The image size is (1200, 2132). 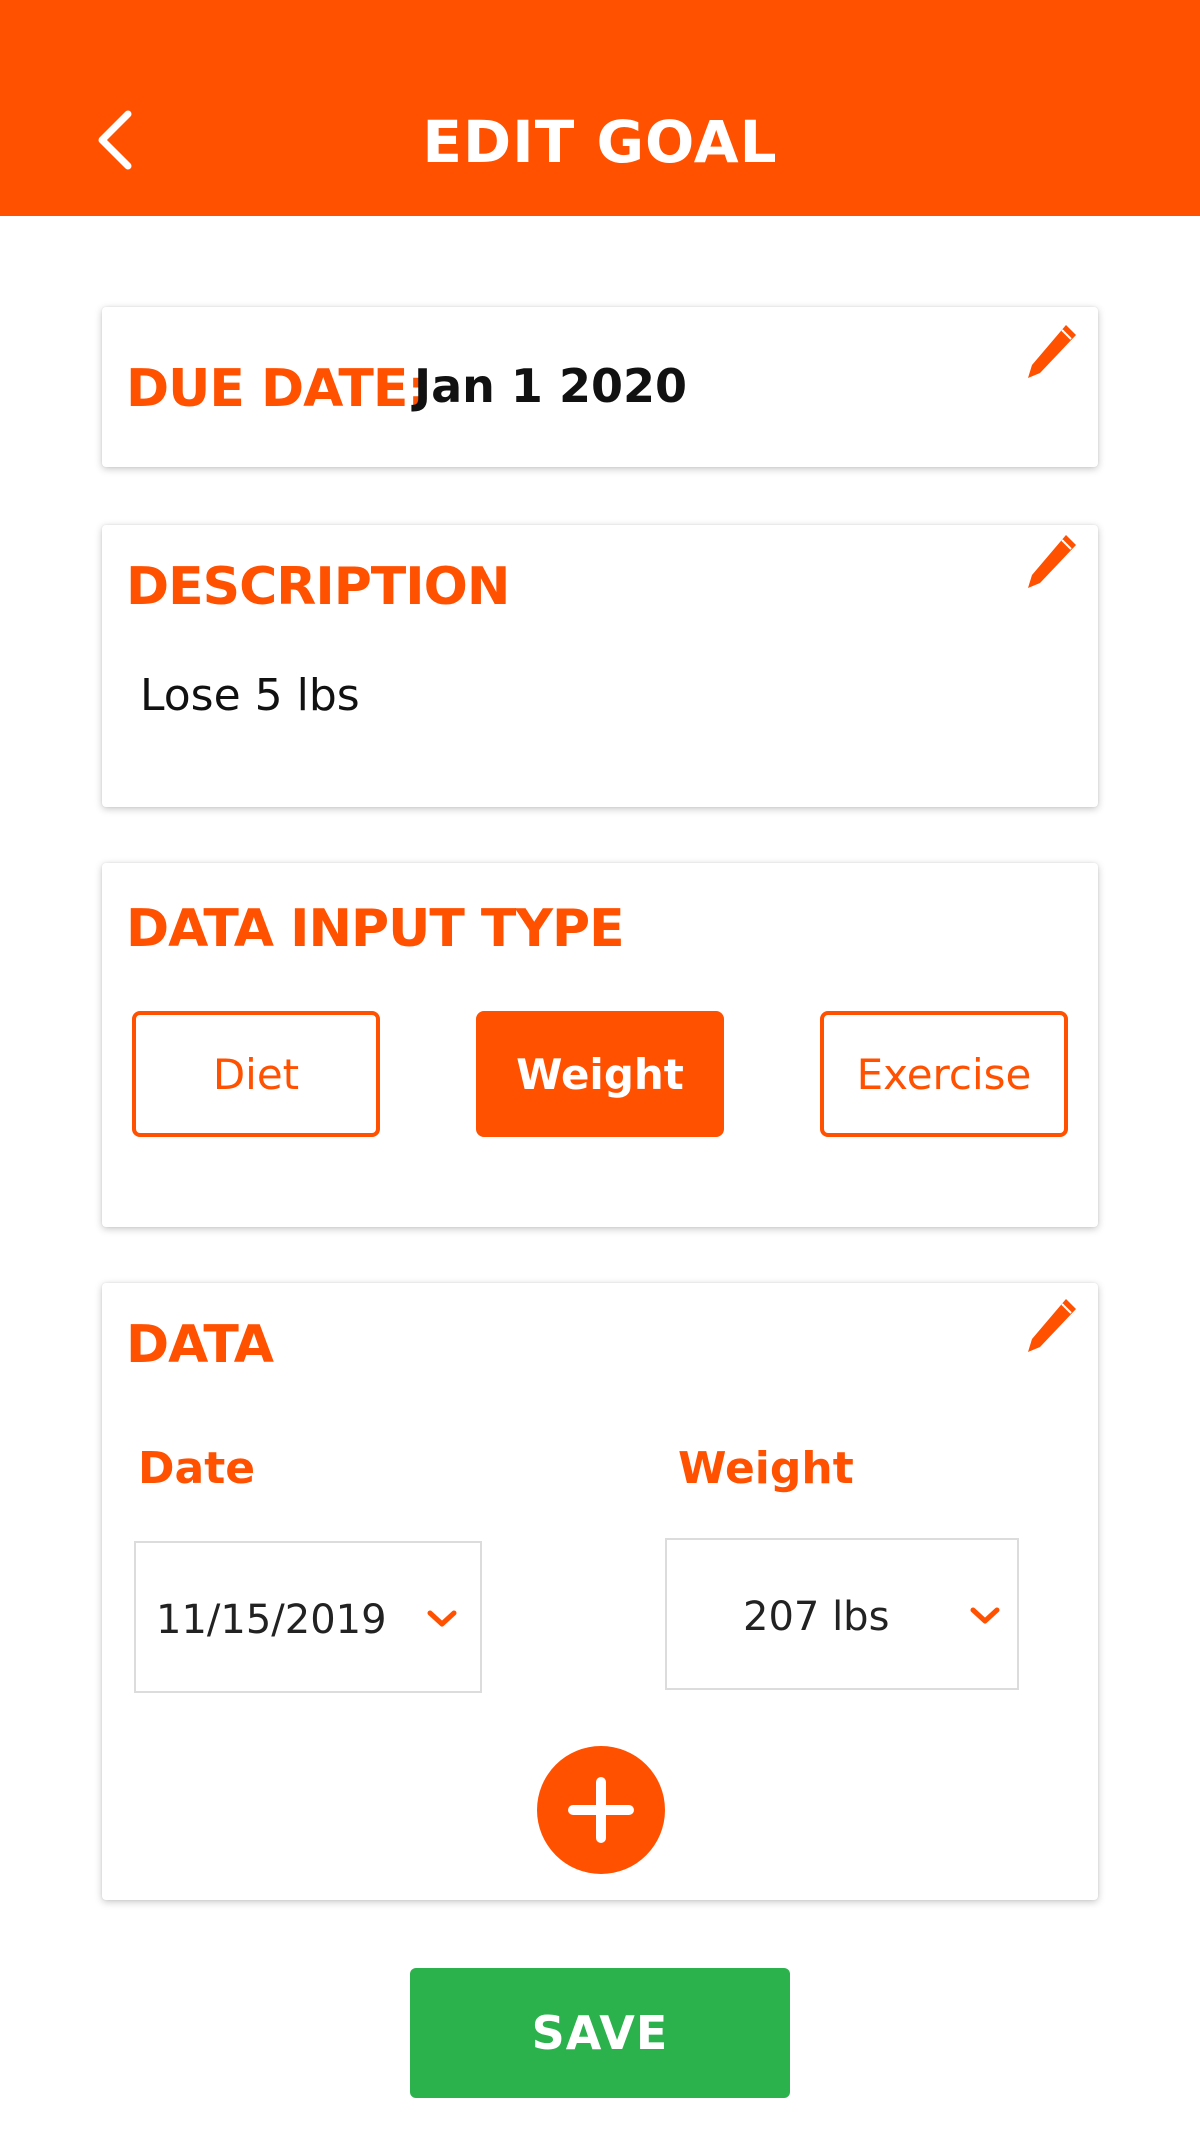 What do you see at coordinates (766, 1468) in the screenshot?
I see `weight-field-label: Weight` at bounding box center [766, 1468].